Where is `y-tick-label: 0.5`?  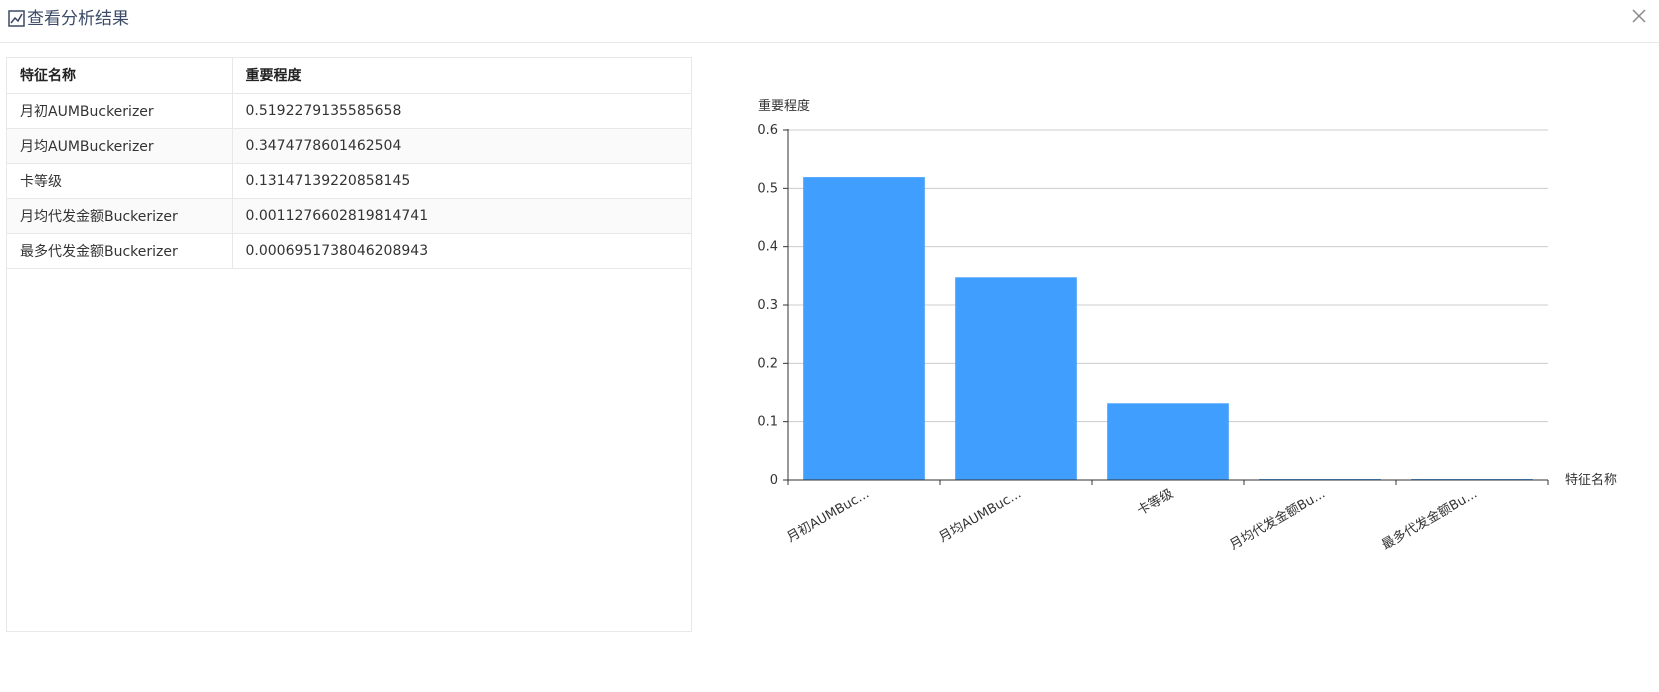 y-tick-label: 0.5 is located at coordinates (767, 188).